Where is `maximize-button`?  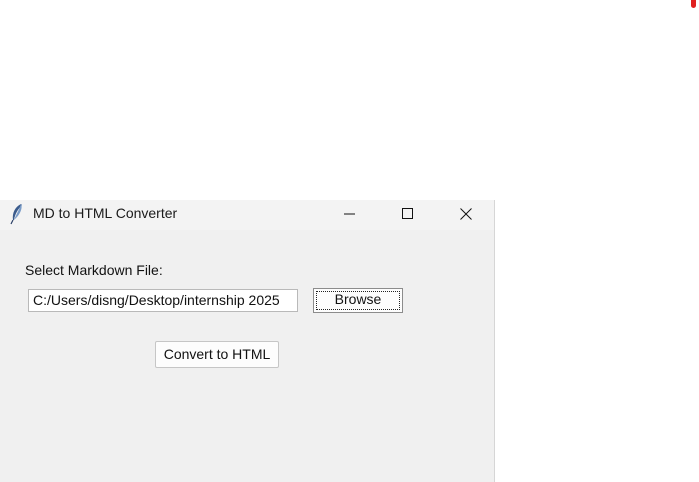
maximize-button is located at coordinates (408, 214).